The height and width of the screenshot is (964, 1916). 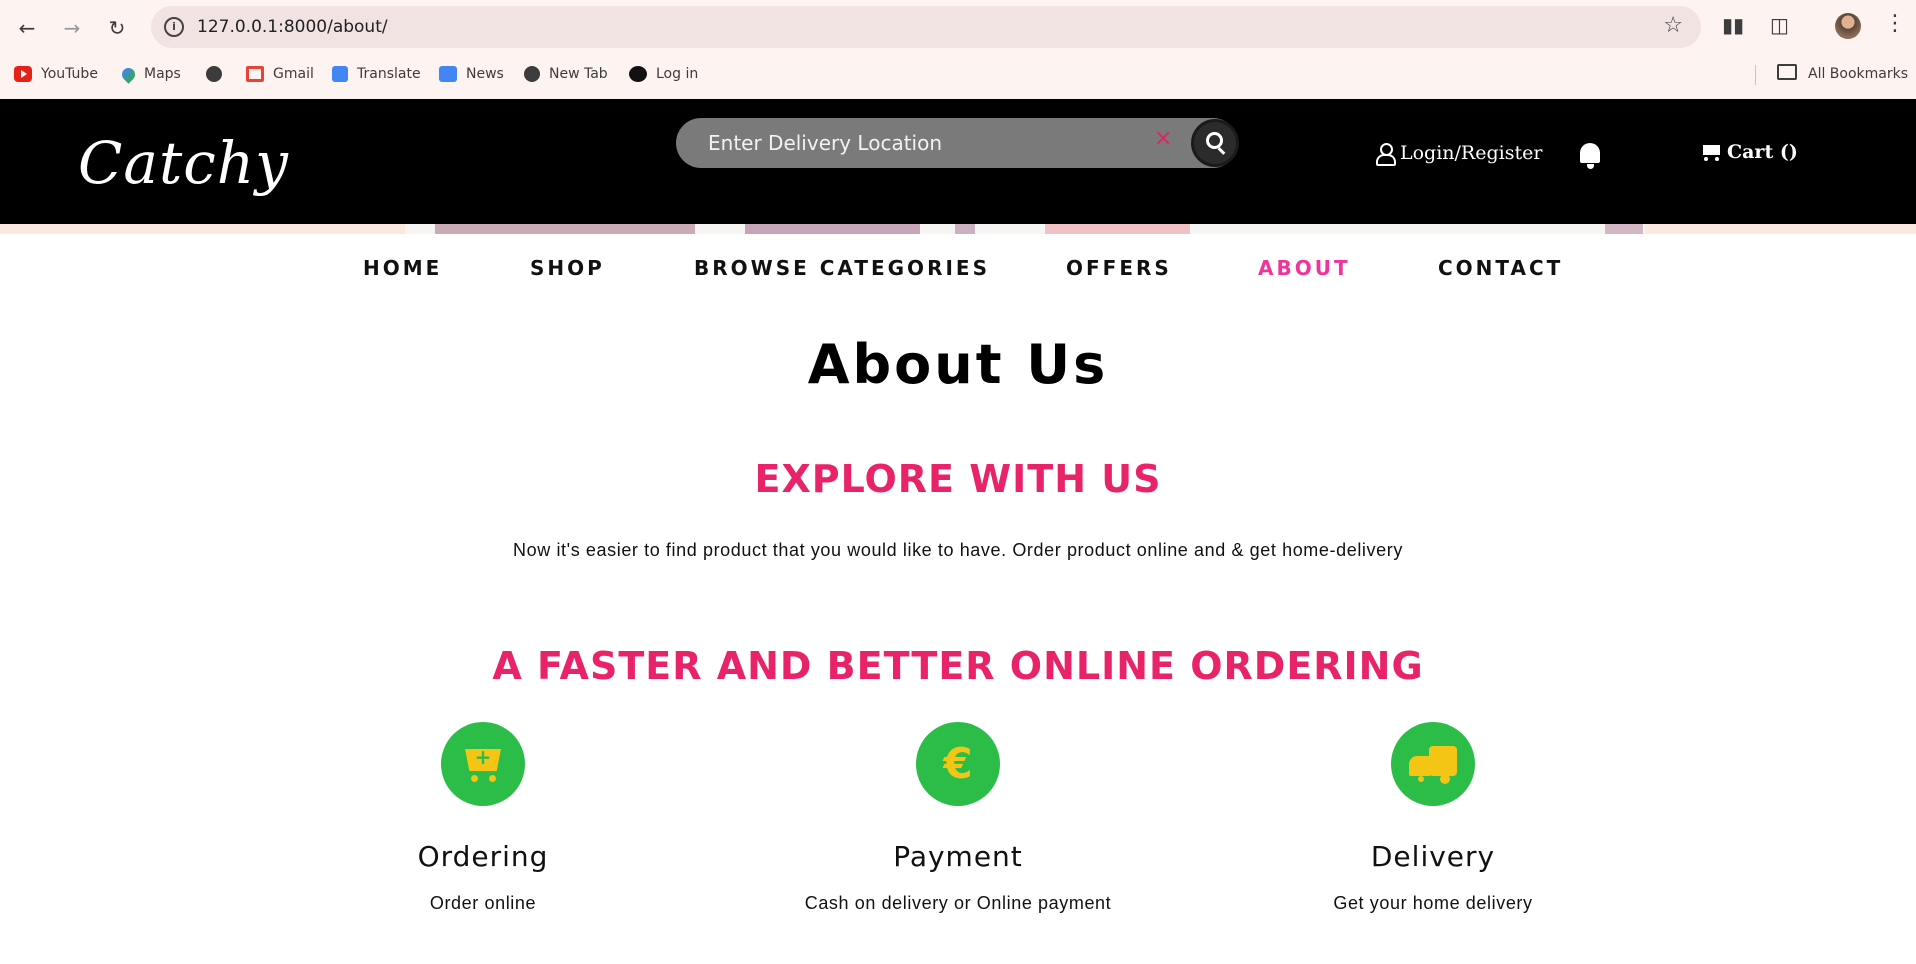 What do you see at coordinates (72, 28) in the screenshot?
I see `forward-arrow-icon: →` at bounding box center [72, 28].